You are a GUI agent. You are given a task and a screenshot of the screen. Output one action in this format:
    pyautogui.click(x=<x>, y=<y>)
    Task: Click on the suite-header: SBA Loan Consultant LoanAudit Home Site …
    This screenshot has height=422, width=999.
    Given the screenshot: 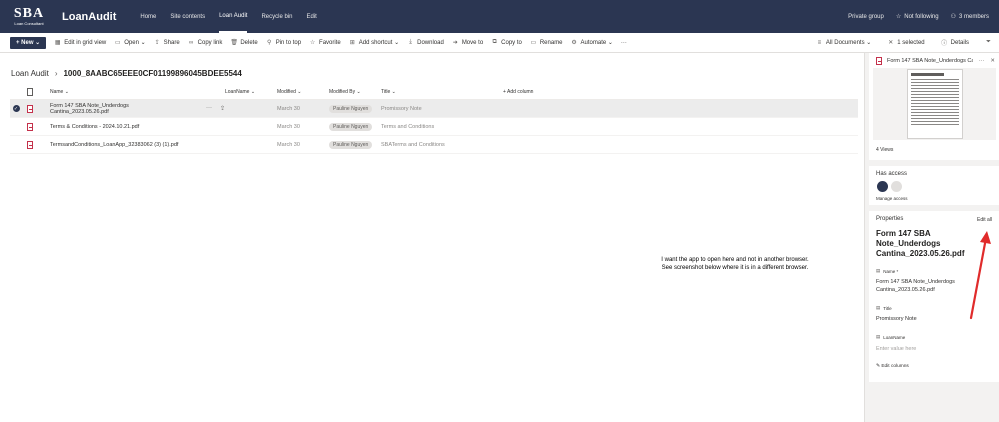 What is the action you would take?
    pyautogui.click(x=499, y=16)
    